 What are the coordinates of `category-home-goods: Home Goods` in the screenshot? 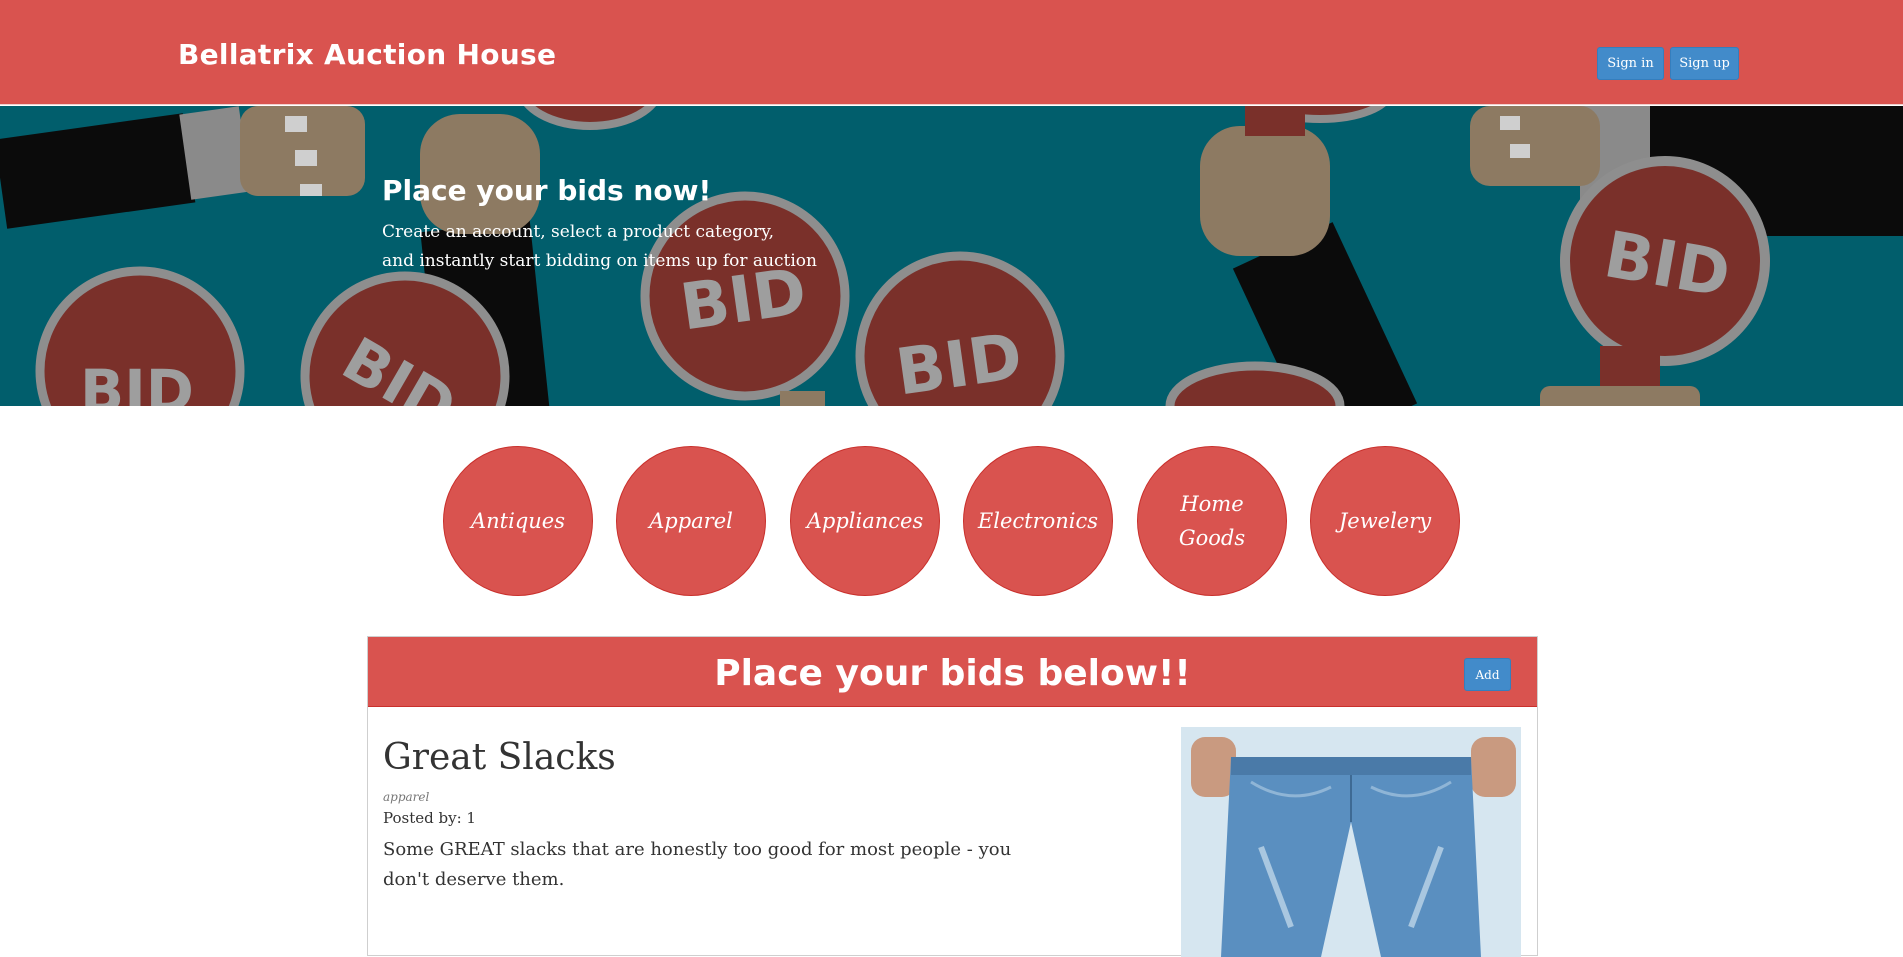 It's located at (1212, 521).